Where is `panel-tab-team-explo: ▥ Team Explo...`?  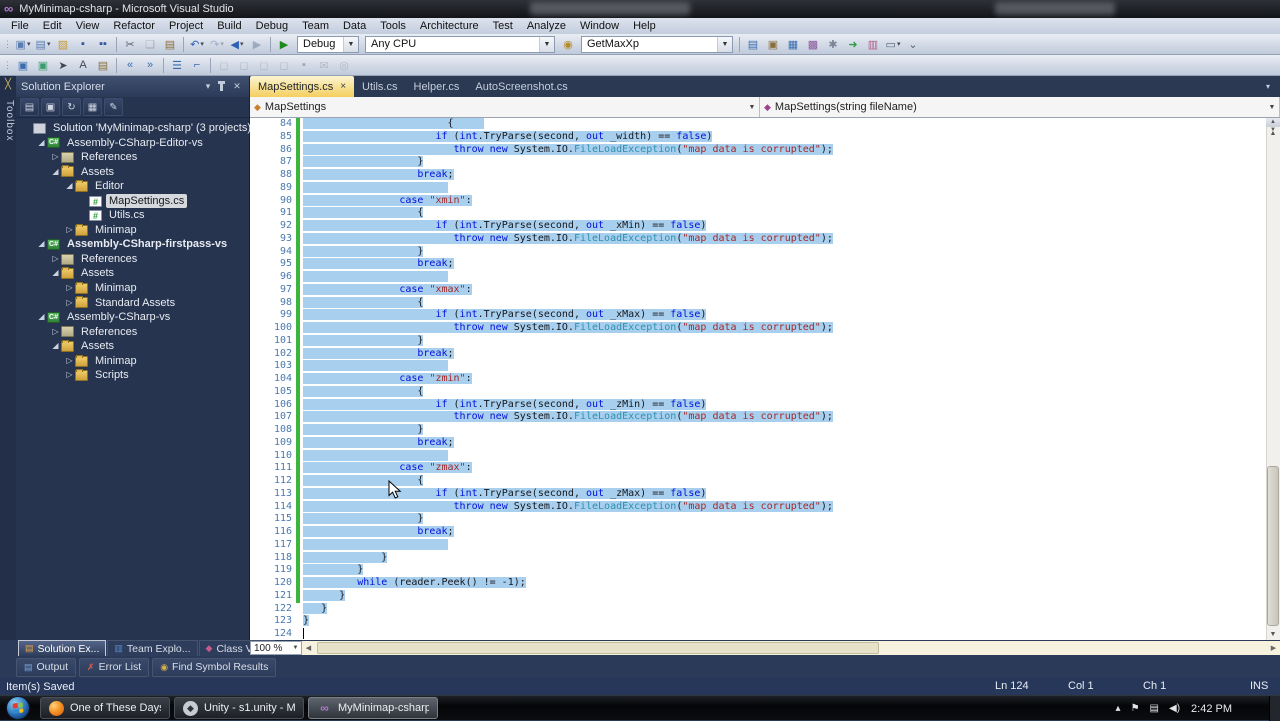 panel-tab-team-explo: ▥ Team Explo... is located at coordinates (152, 648).